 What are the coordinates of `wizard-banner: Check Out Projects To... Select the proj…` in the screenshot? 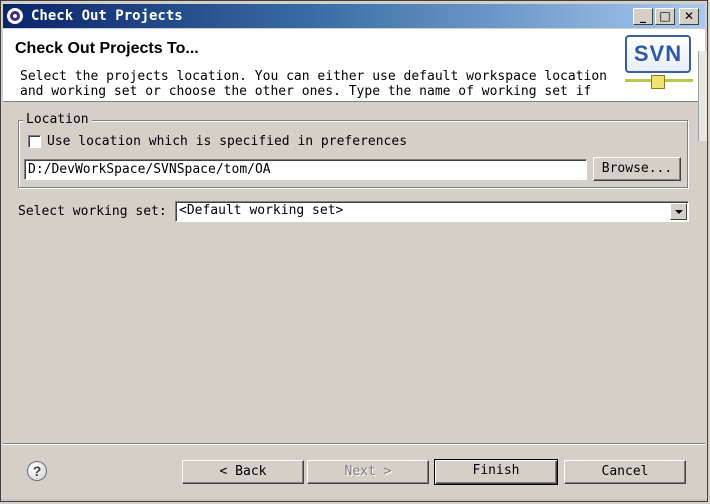 It's located at (354, 65).